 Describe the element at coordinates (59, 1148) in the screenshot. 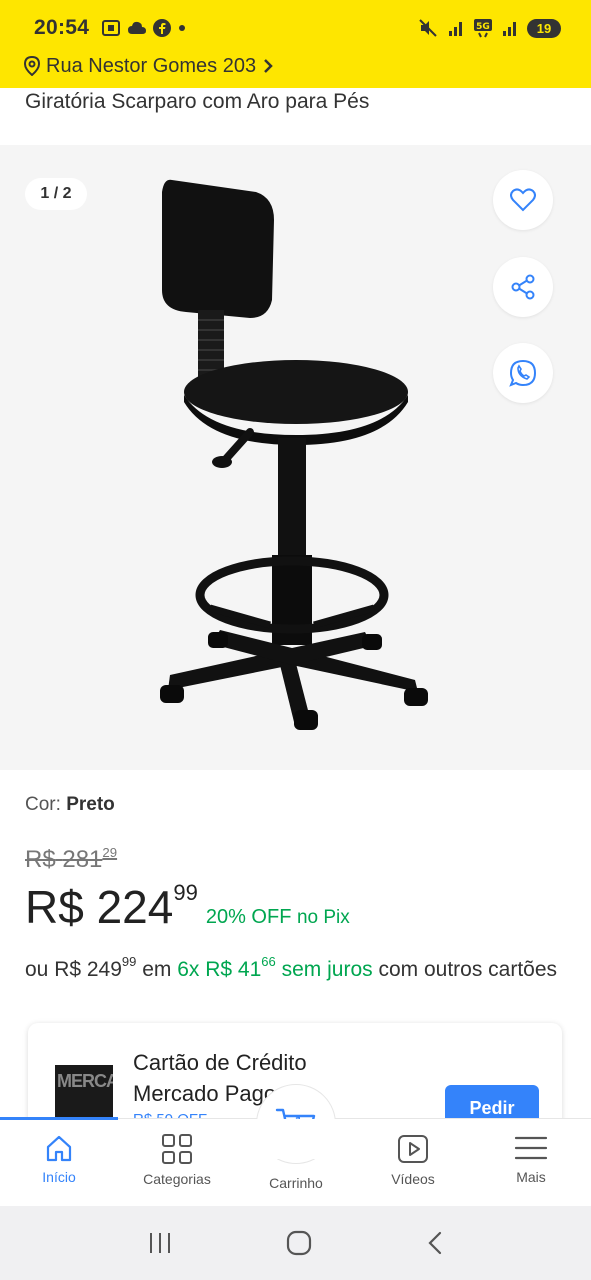

I see `home-icon` at that location.